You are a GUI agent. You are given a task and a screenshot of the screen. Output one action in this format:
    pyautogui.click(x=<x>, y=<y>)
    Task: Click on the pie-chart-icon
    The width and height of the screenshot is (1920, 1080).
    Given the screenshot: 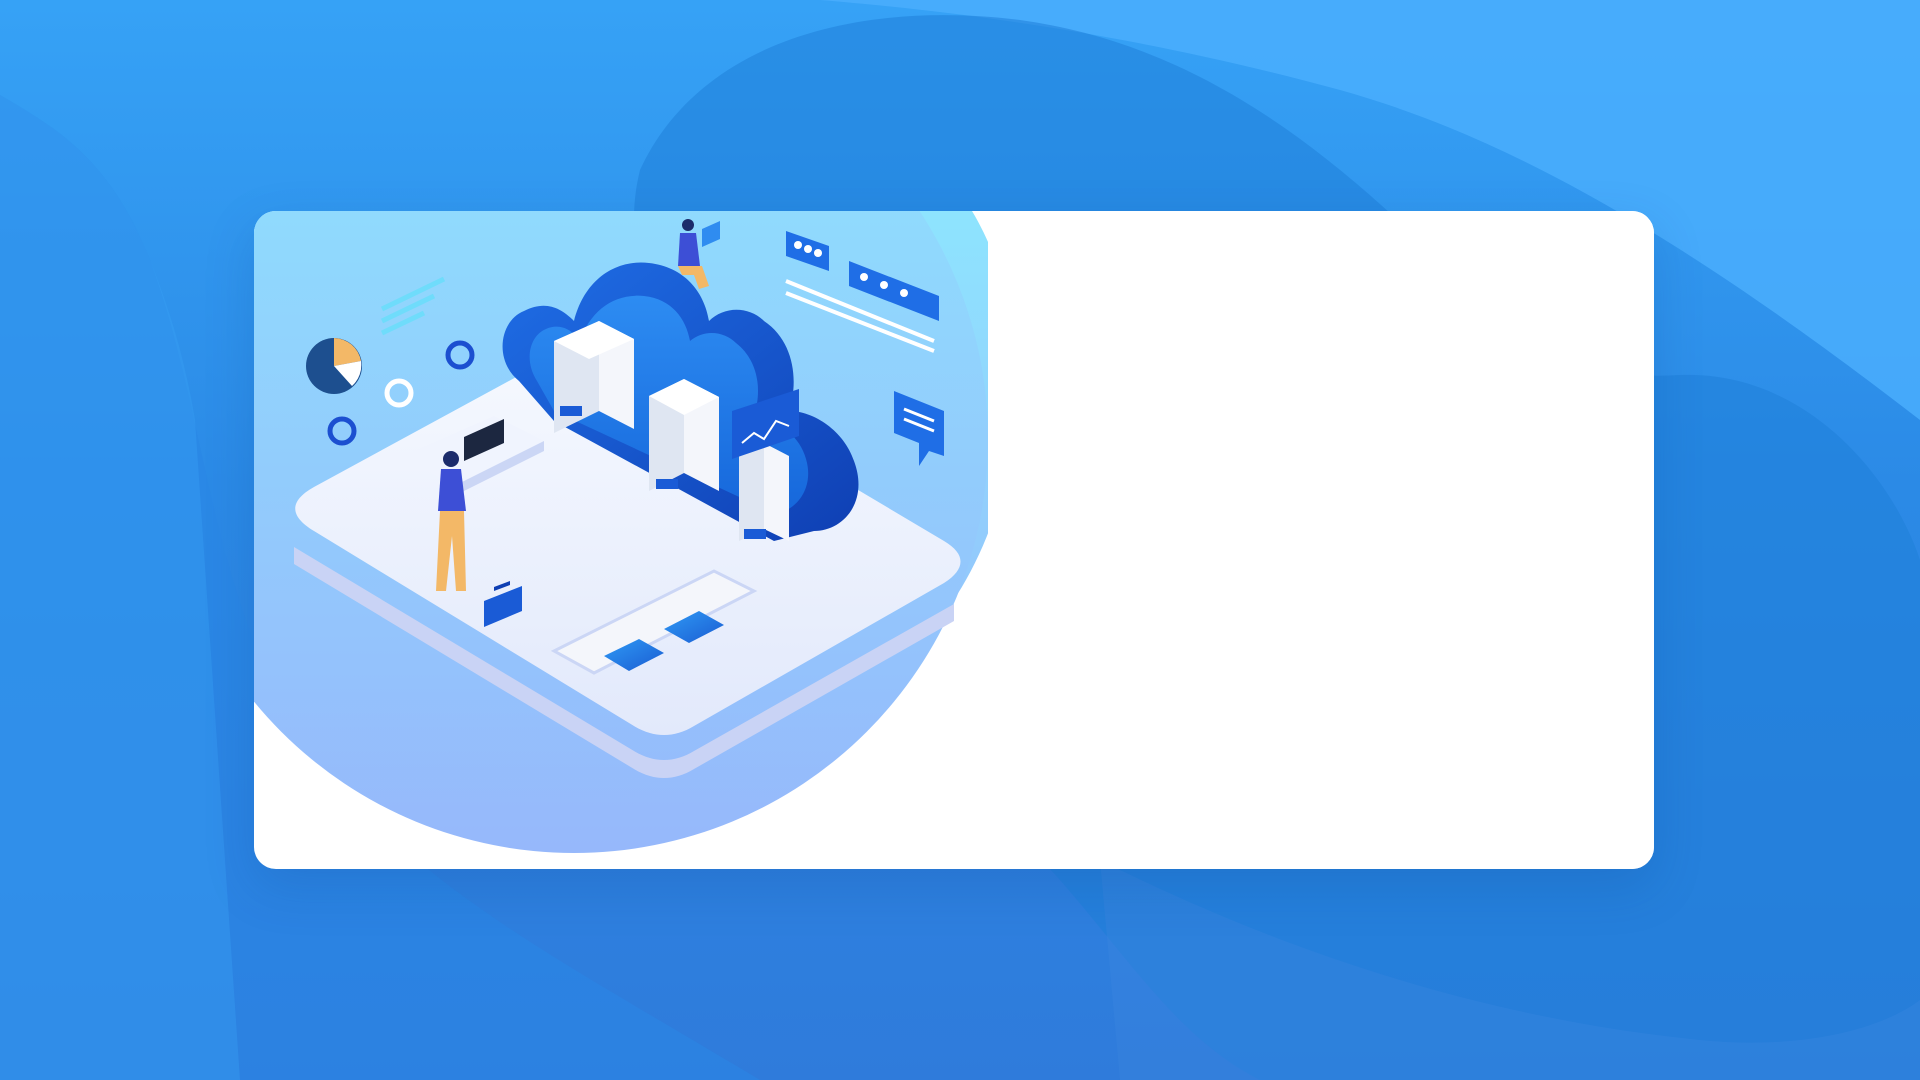 What is the action you would take?
    pyautogui.click(x=334, y=366)
    